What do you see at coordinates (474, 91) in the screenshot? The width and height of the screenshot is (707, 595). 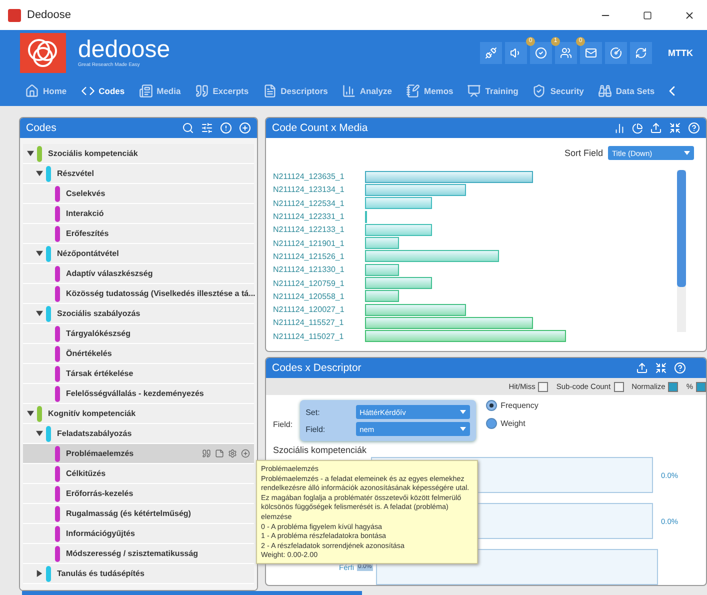 I see `presenter-icon` at bounding box center [474, 91].